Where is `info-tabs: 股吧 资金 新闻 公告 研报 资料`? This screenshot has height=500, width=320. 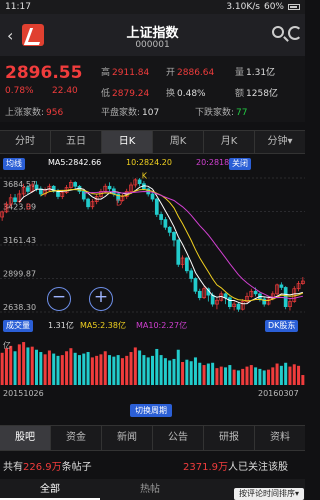
info-tabs: 股吧 资金 新闻 公告 研报 资料 is located at coordinates (152, 438).